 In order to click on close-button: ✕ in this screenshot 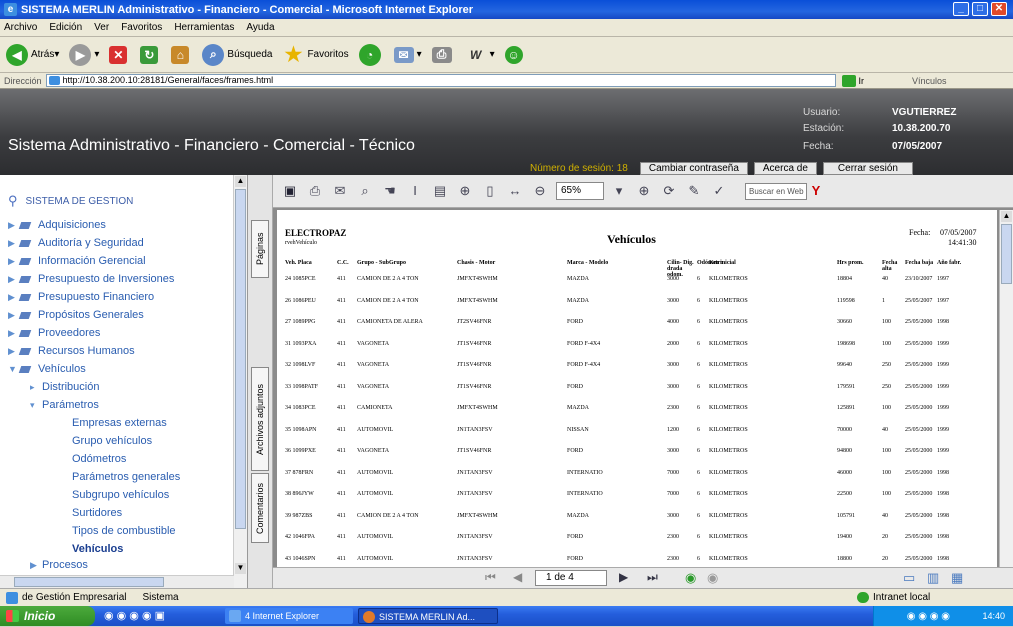, I will do `click(999, 9)`.